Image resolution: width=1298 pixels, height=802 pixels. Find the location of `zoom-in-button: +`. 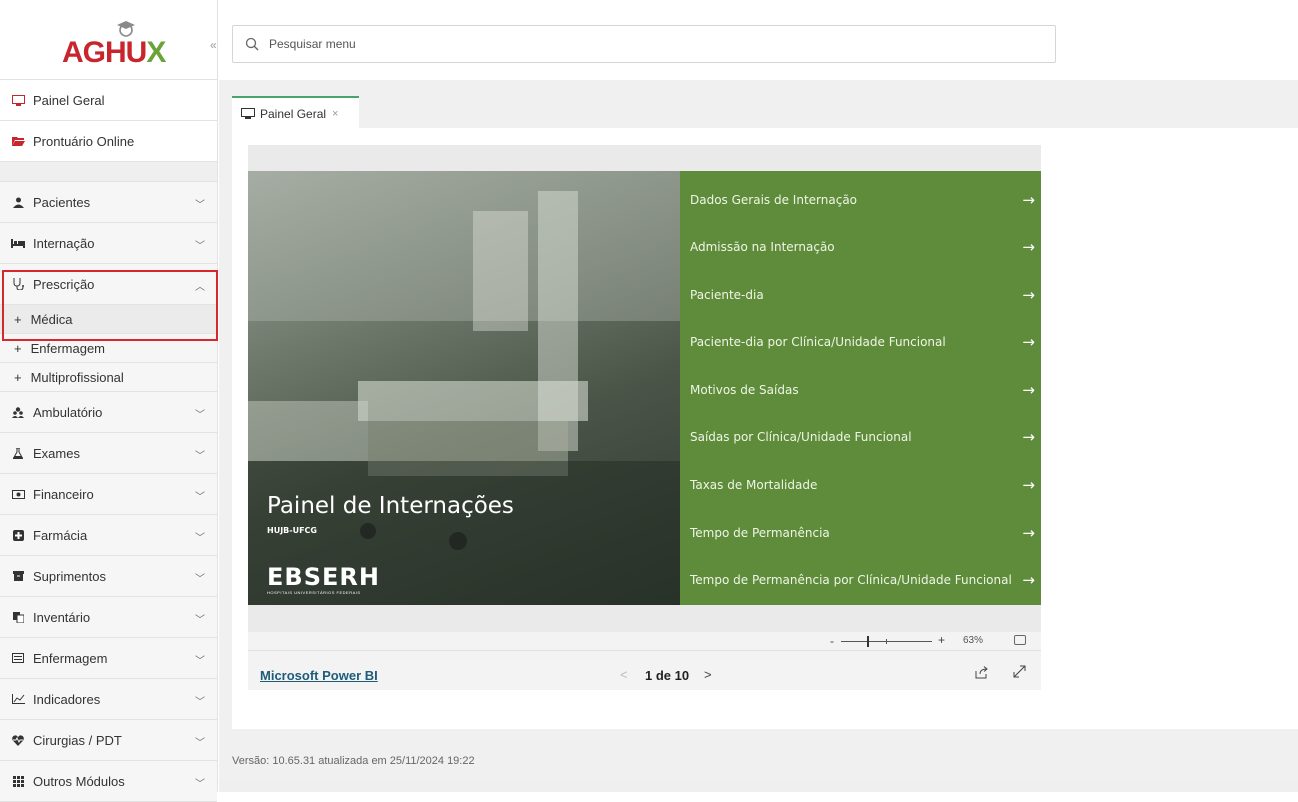

zoom-in-button: + is located at coordinates (941, 640).